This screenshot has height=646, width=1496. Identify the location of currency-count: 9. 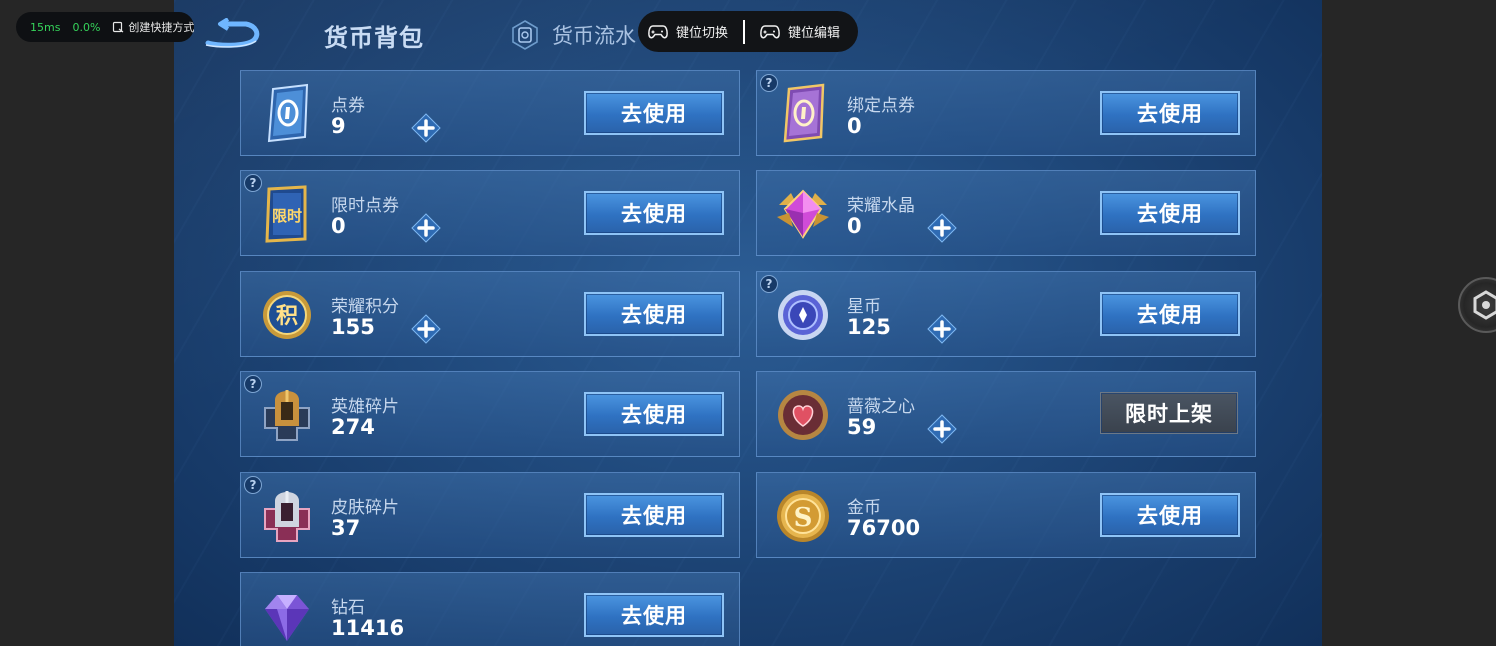
(338, 126).